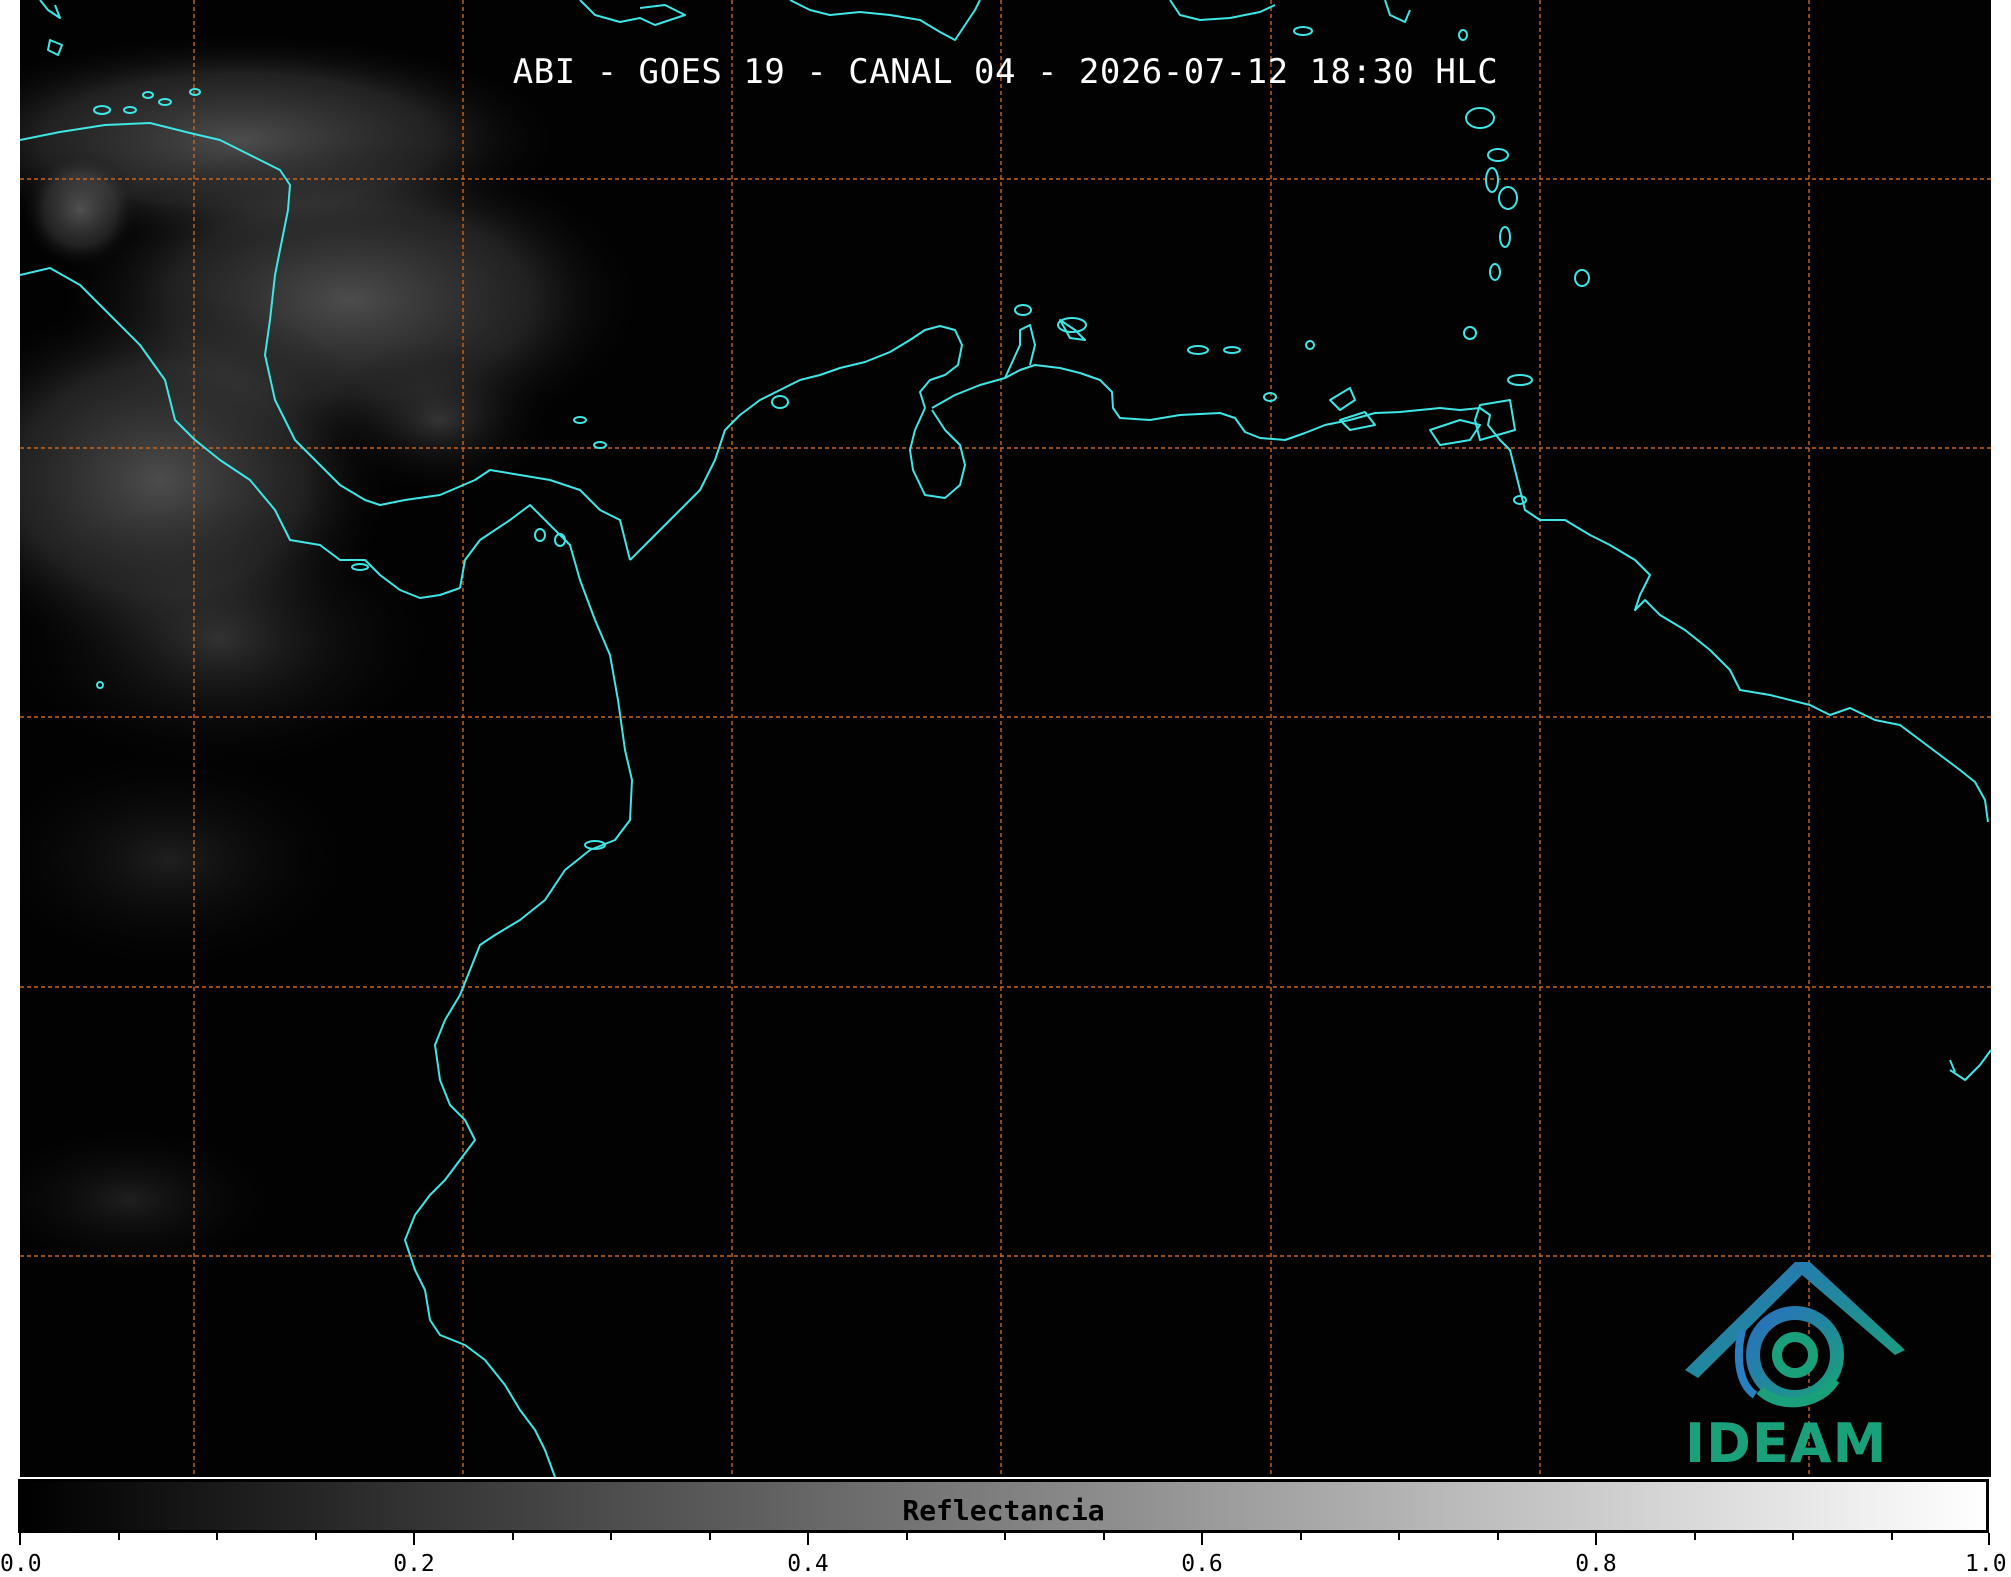 The width and height of the screenshot is (2011, 1577). I want to click on reflectance-colorbar: Reflectancia, so click(1003, 1506).